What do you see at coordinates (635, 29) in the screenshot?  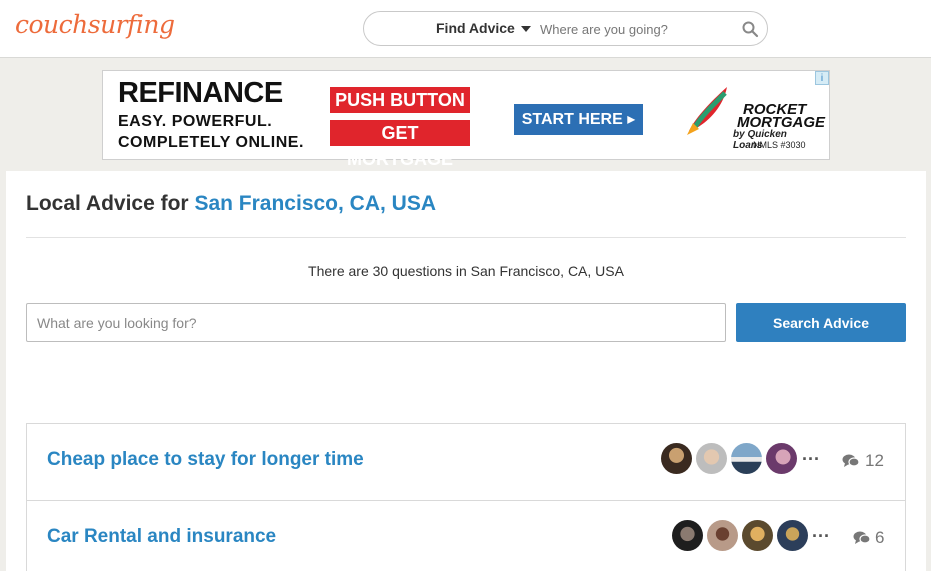 I see `destination-search-input` at bounding box center [635, 29].